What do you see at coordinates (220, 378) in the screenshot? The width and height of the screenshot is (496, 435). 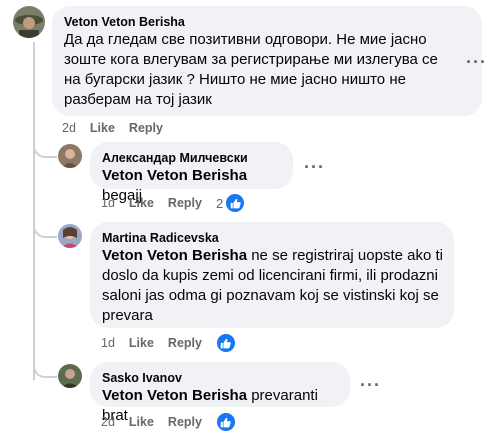 I see `comment-author: Sasko Ivanov` at bounding box center [220, 378].